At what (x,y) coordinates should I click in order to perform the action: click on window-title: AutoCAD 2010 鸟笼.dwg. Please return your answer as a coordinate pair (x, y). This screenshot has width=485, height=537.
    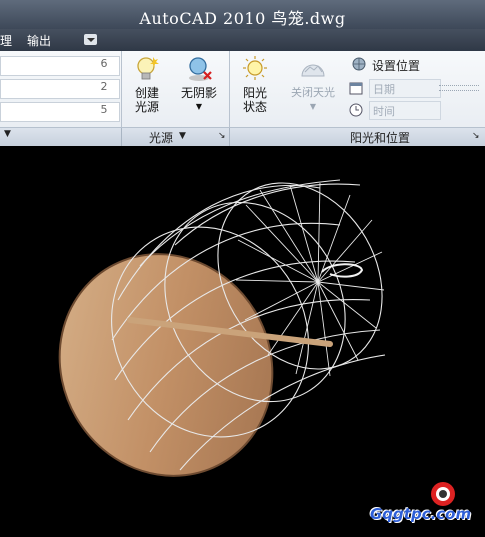
    Looking at the image, I should click on (242, 18).